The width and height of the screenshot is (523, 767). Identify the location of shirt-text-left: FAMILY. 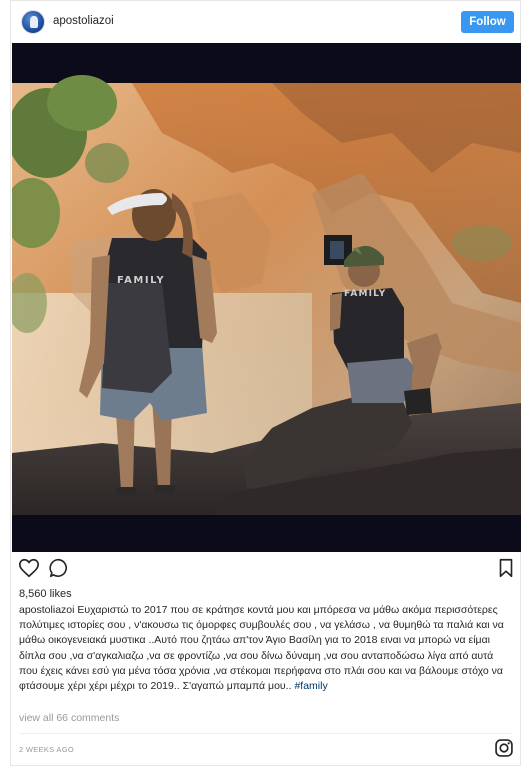
(141, 280).